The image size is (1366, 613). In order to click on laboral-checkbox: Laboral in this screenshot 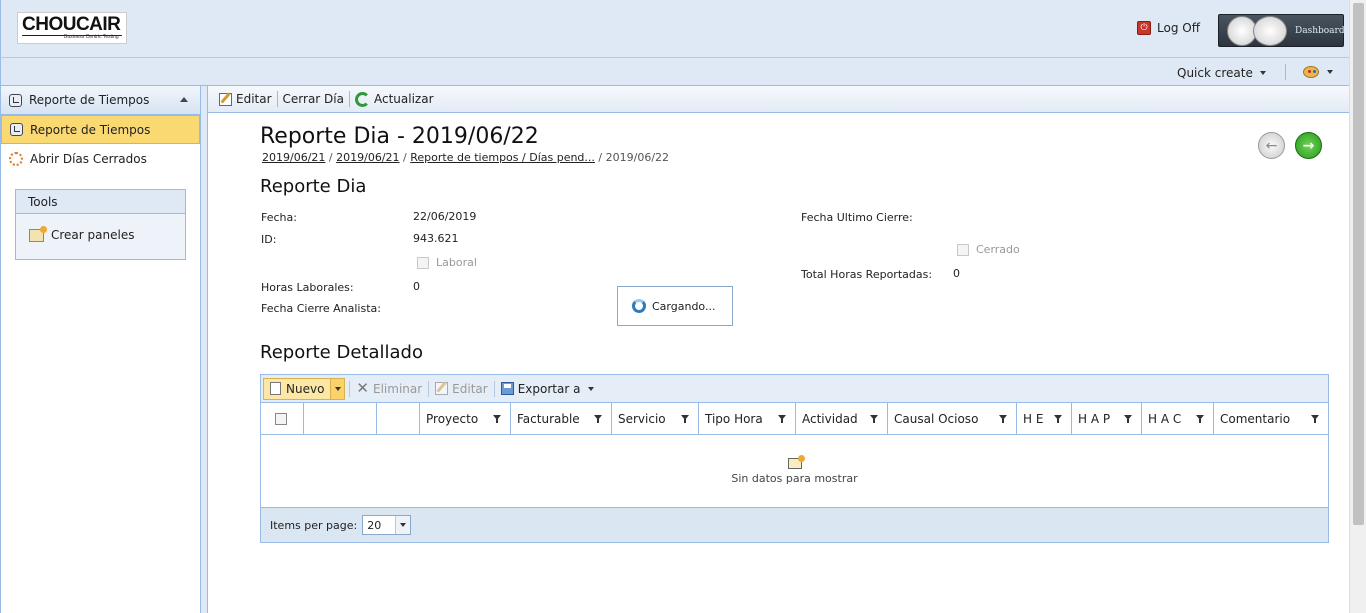, I will do `click(447, 262)`.